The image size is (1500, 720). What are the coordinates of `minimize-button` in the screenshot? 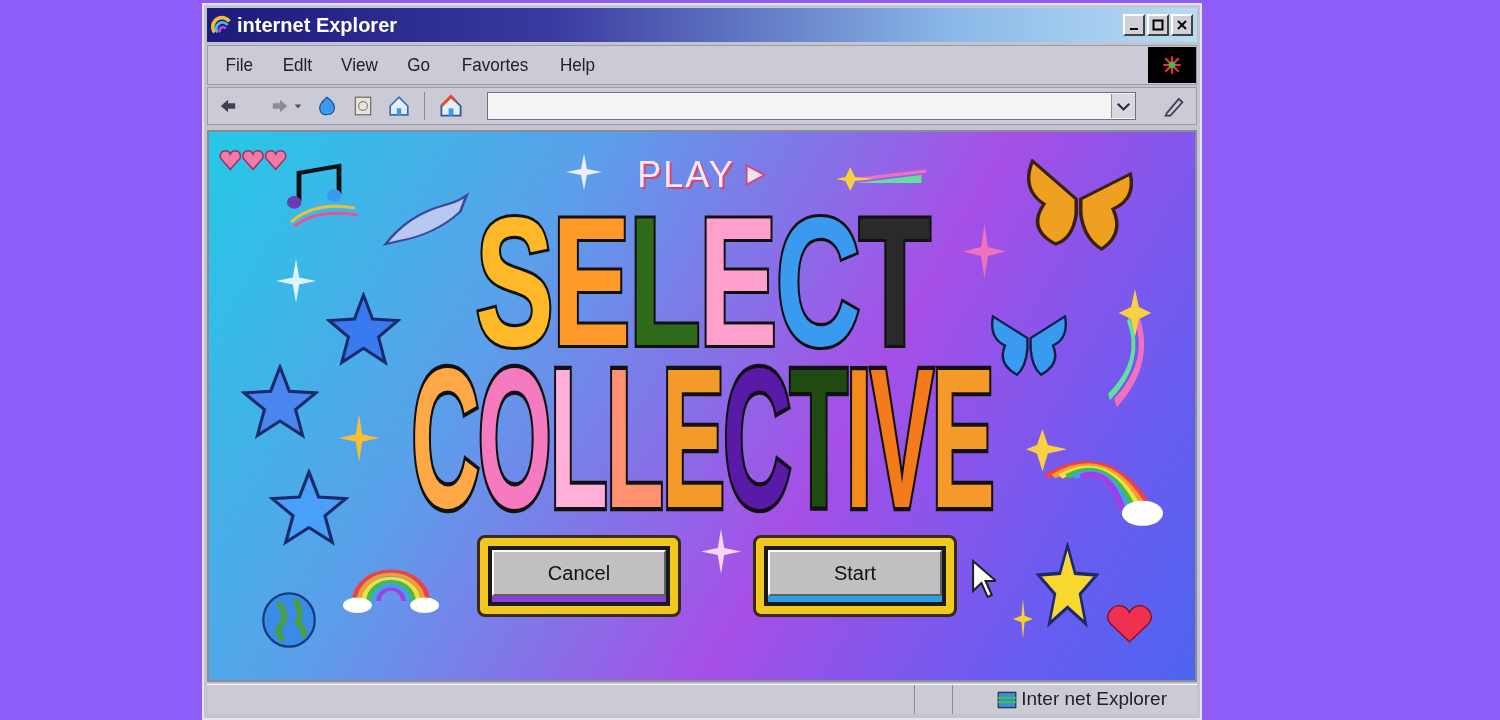 It's located at (1134, 25).